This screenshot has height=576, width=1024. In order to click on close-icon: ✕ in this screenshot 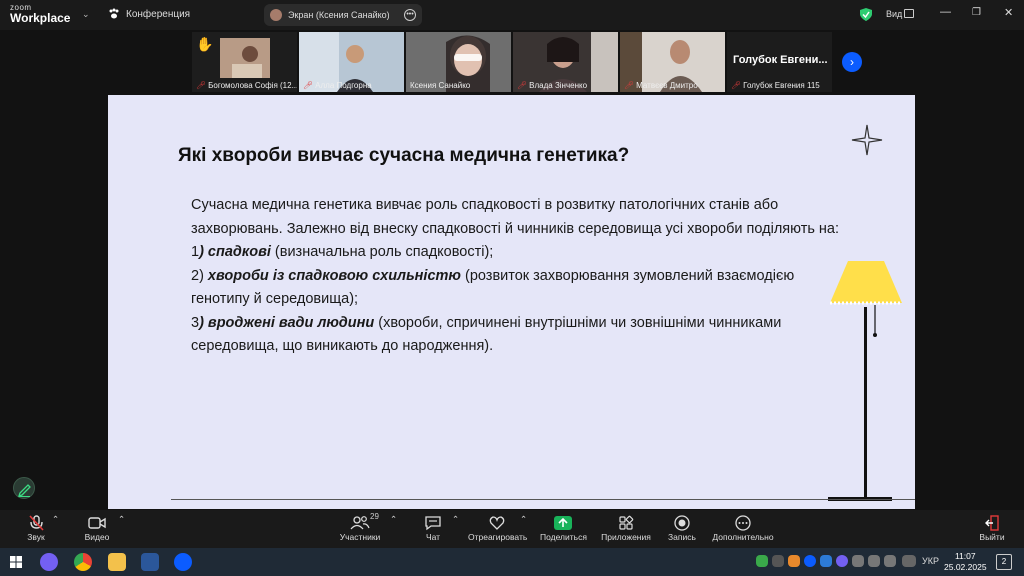, I will do `click(1008, 12)`.